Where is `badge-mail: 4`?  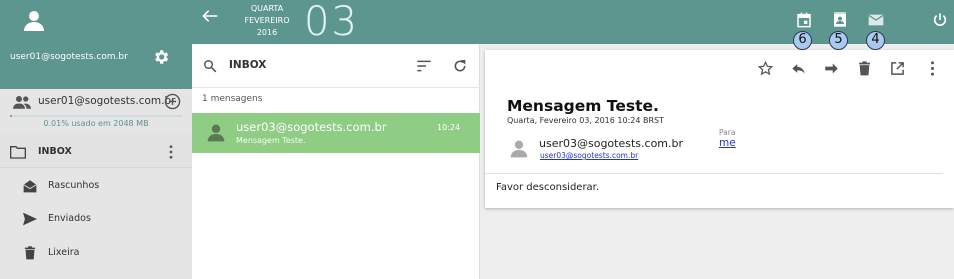
badge-mail: 4 is located at coordinates (875, 40).